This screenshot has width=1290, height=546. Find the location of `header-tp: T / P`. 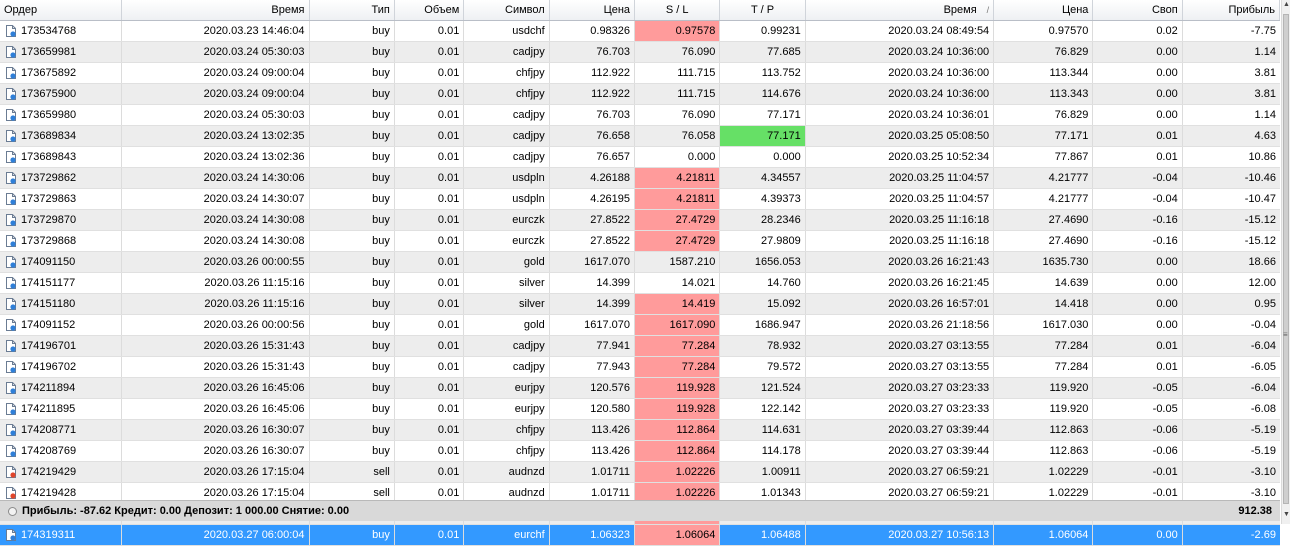

header-tp: T / P is located at coordinates (763, 10).